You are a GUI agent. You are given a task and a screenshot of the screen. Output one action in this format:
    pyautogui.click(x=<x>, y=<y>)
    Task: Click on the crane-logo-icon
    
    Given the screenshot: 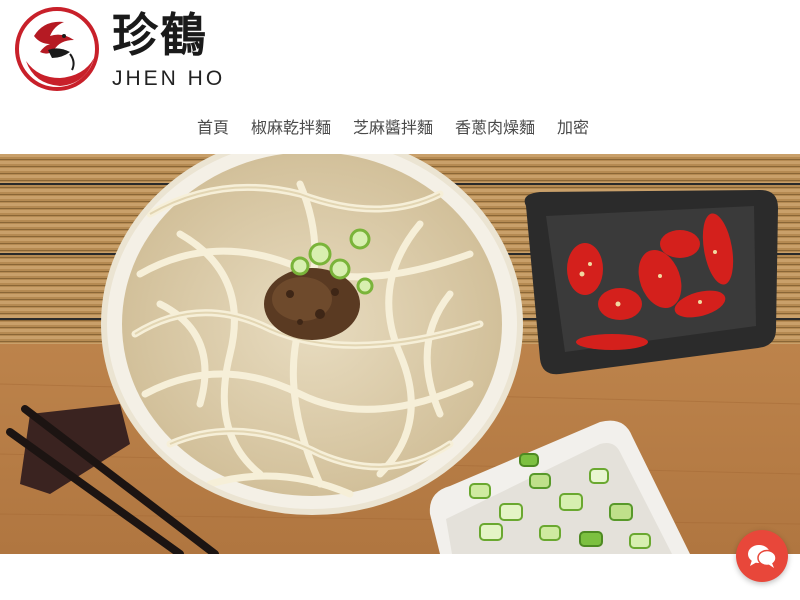 What is the action you would take?
    pyautogui.click(x=57, y=49)
    